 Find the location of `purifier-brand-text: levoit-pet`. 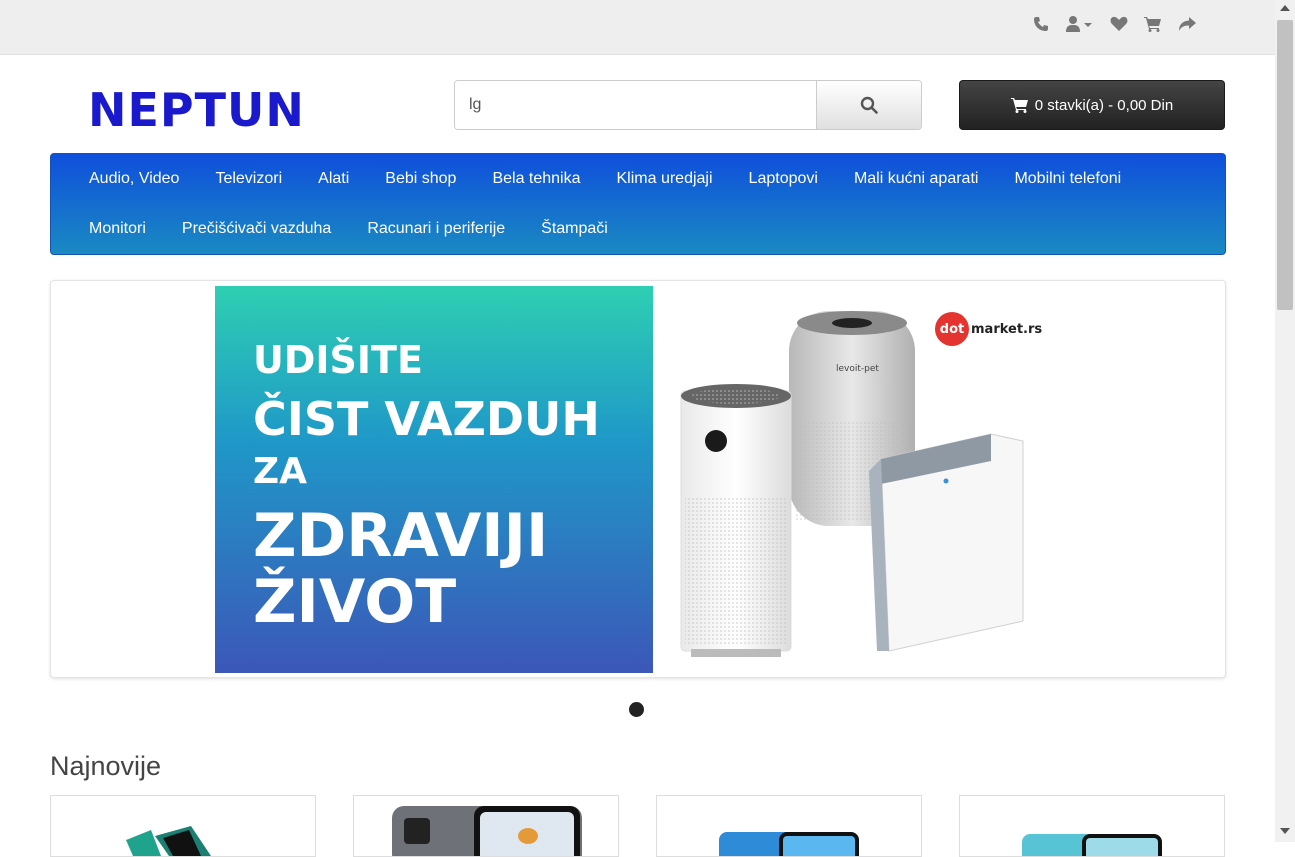

purifier-brand-text: levoit-pet is located at coordinates (857, 369).